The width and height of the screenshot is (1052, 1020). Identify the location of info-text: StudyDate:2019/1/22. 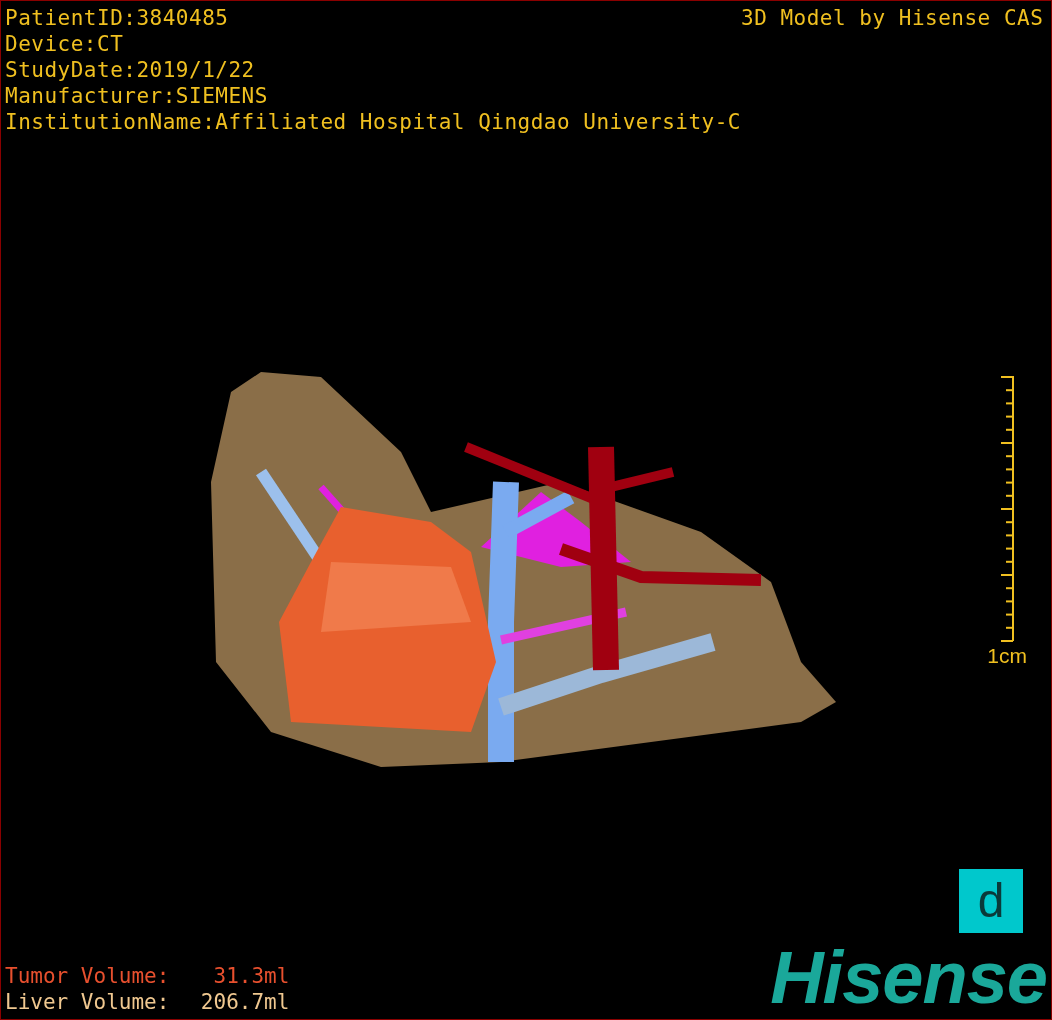
(130, 70).